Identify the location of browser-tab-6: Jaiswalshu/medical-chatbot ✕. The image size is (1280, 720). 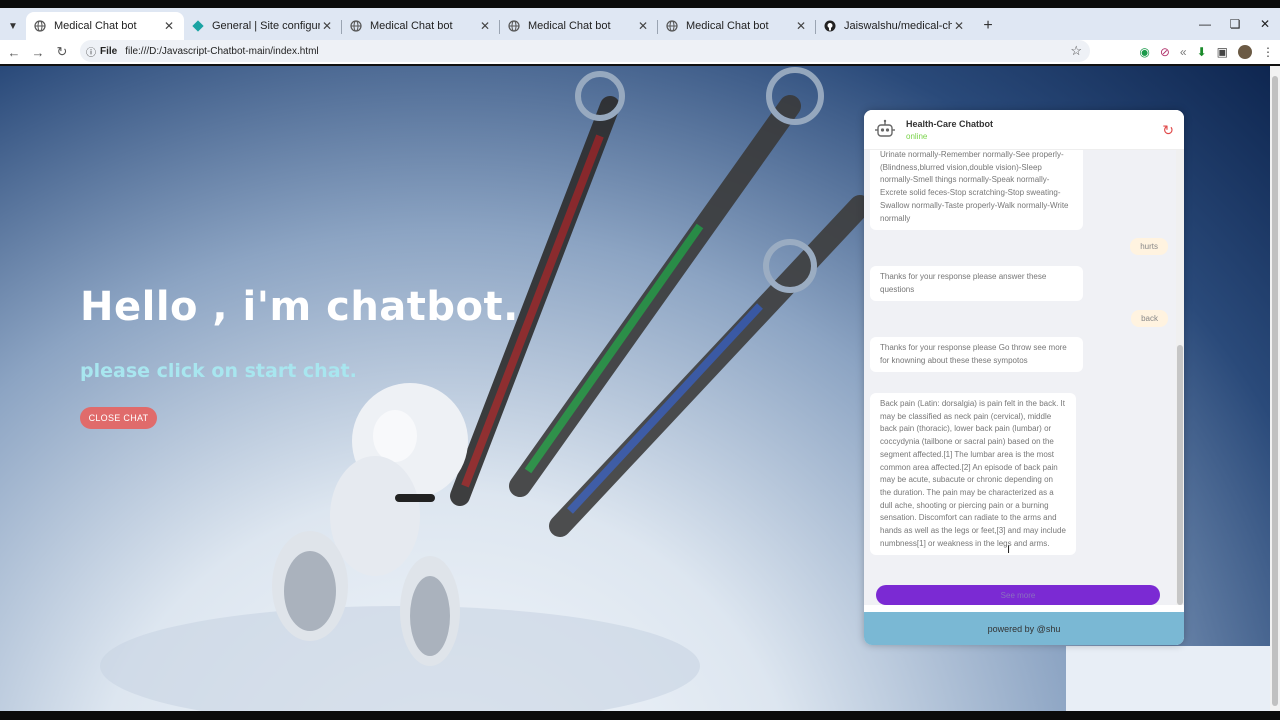
(895, 26).